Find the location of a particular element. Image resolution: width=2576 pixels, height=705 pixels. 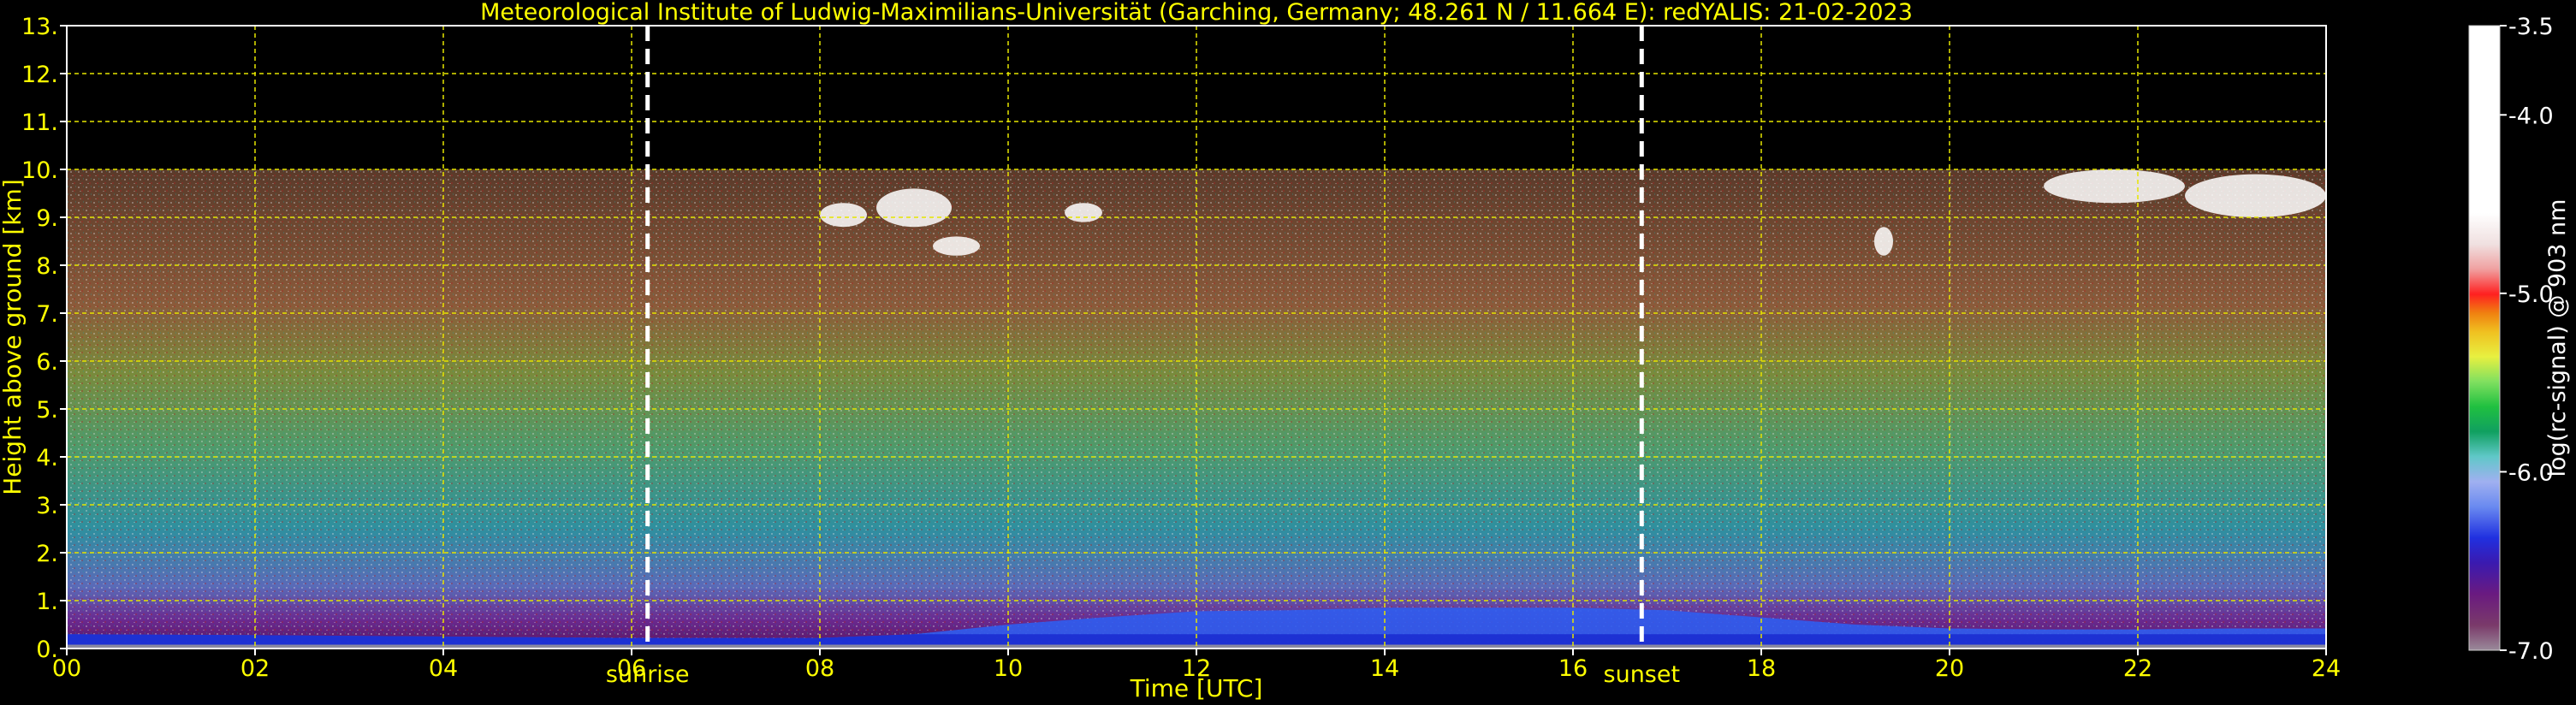

y-tick-label: 3. is located at coordinates (47, 506).